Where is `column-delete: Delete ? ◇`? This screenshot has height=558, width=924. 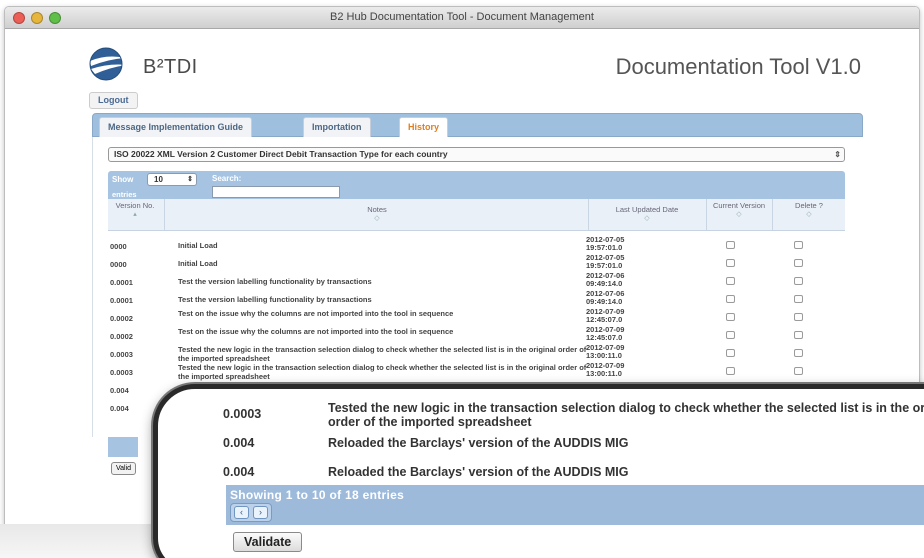 column-delete: Delete ? ◇ is located at coordinates (809, 210).